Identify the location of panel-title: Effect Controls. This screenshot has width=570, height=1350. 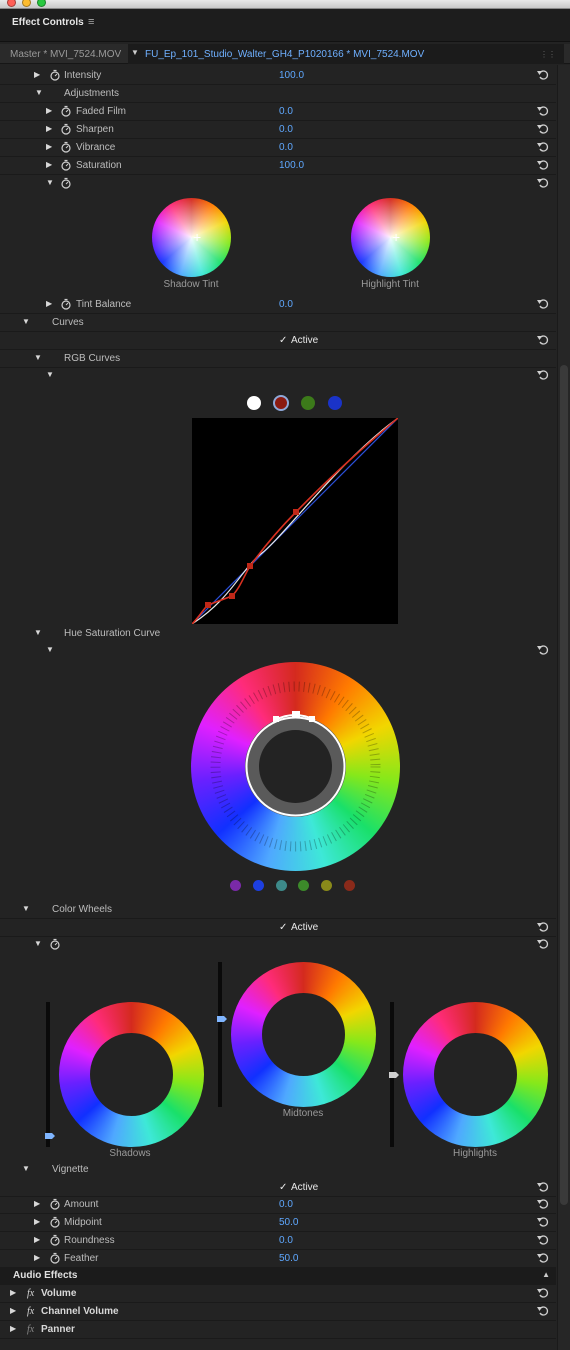
(48, 22).